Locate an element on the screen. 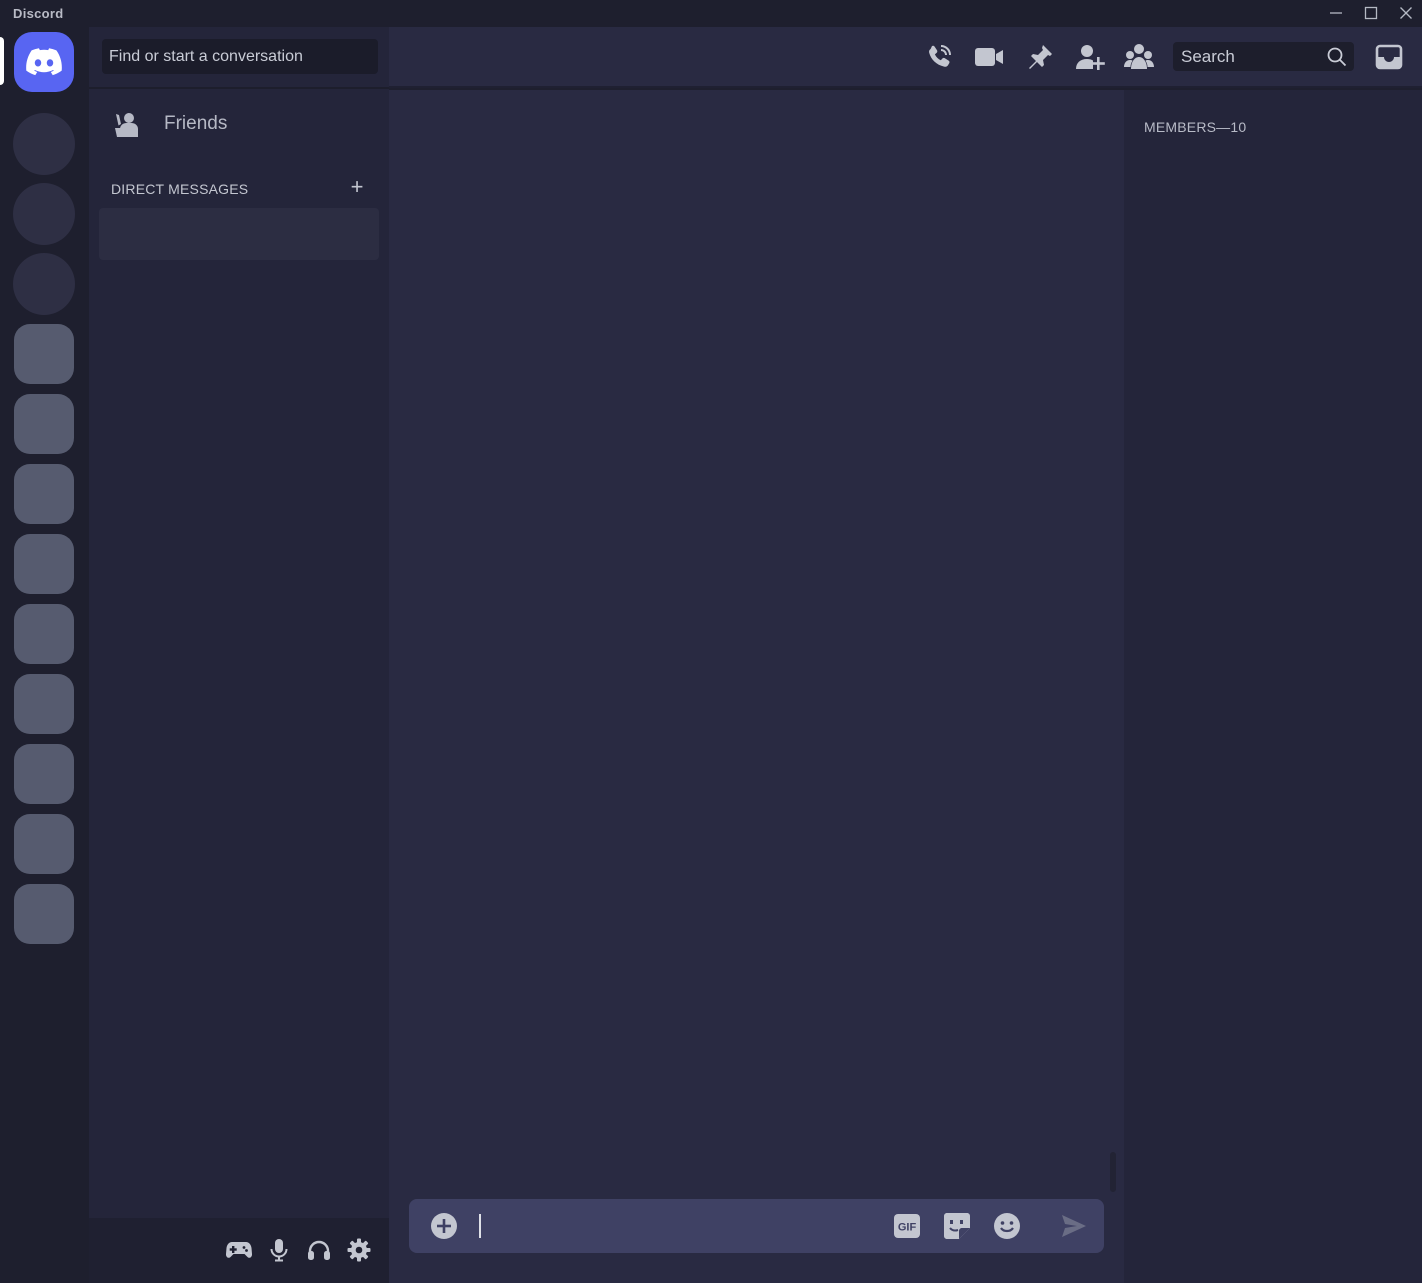  attach-plus-icon is located at coordinates (444, 1226).